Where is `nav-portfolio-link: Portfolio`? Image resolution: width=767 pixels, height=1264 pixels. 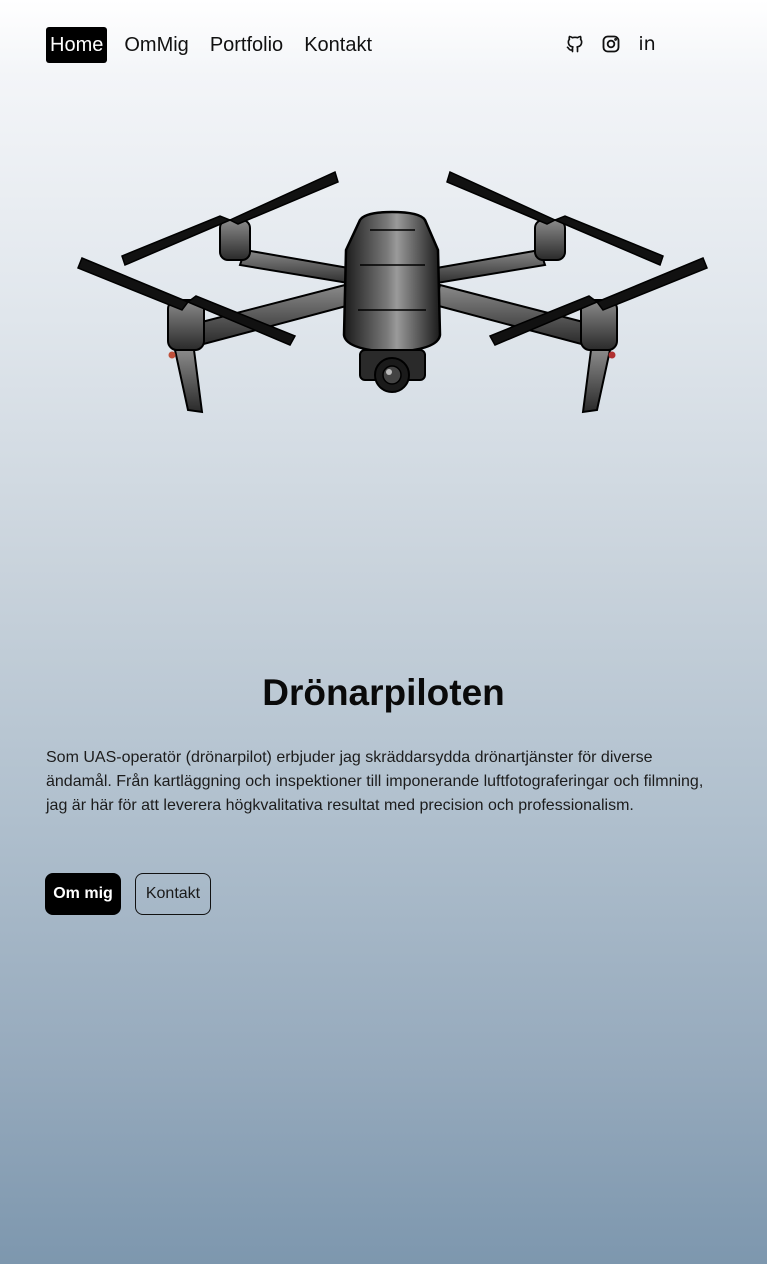 nav-portfolio-link: Portfolio is located at coordinates (246, 45).